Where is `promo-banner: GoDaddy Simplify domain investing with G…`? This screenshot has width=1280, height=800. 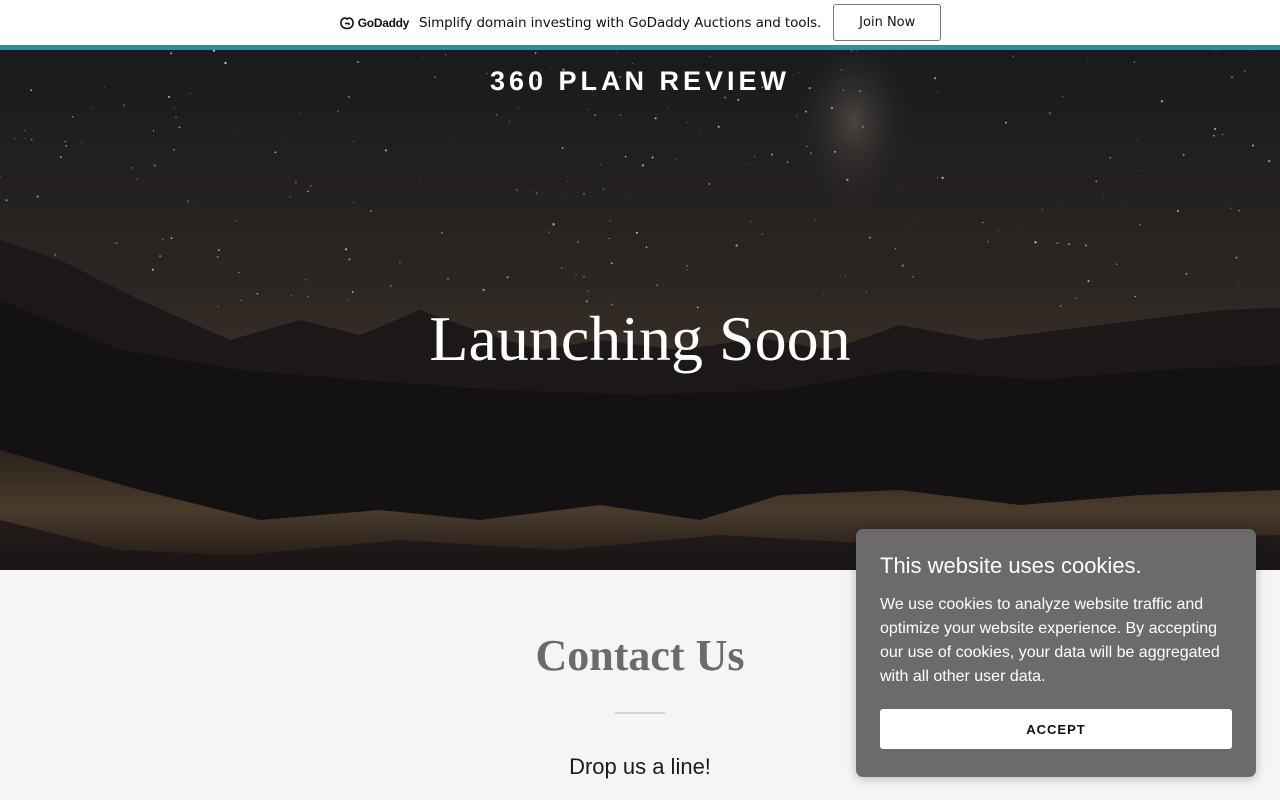 promo-banner: GoDaddy Simplify domain investing with G… is located at coordinates (640, 22).